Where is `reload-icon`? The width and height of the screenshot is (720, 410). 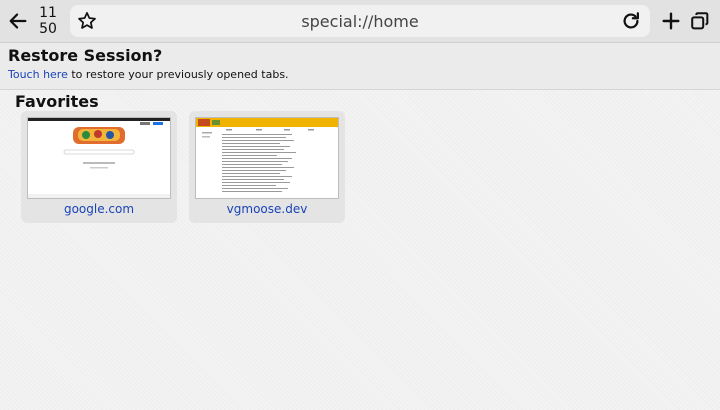
reload-icon is located at coordinates (631, 20).